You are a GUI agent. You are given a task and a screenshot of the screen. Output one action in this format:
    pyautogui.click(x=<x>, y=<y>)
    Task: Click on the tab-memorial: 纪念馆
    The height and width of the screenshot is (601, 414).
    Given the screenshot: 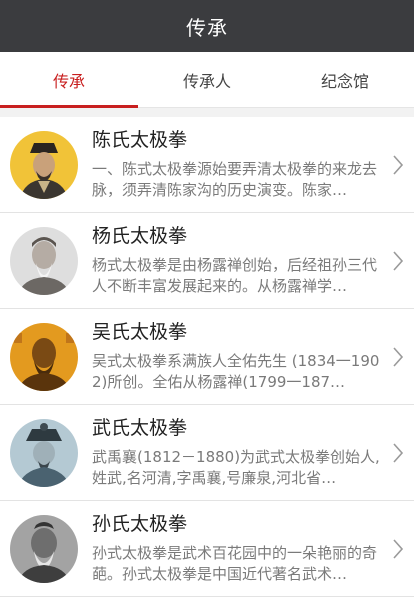 What is the action you would take?
    pyautogui.click(x=345, y=79)
    